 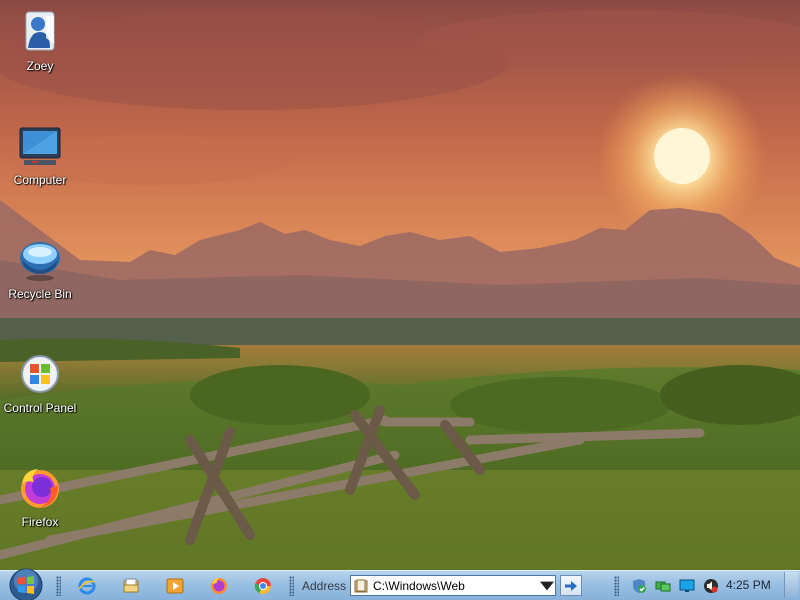 I want to click on quick-launch-internet-explorer, so click(x=87, y=586).